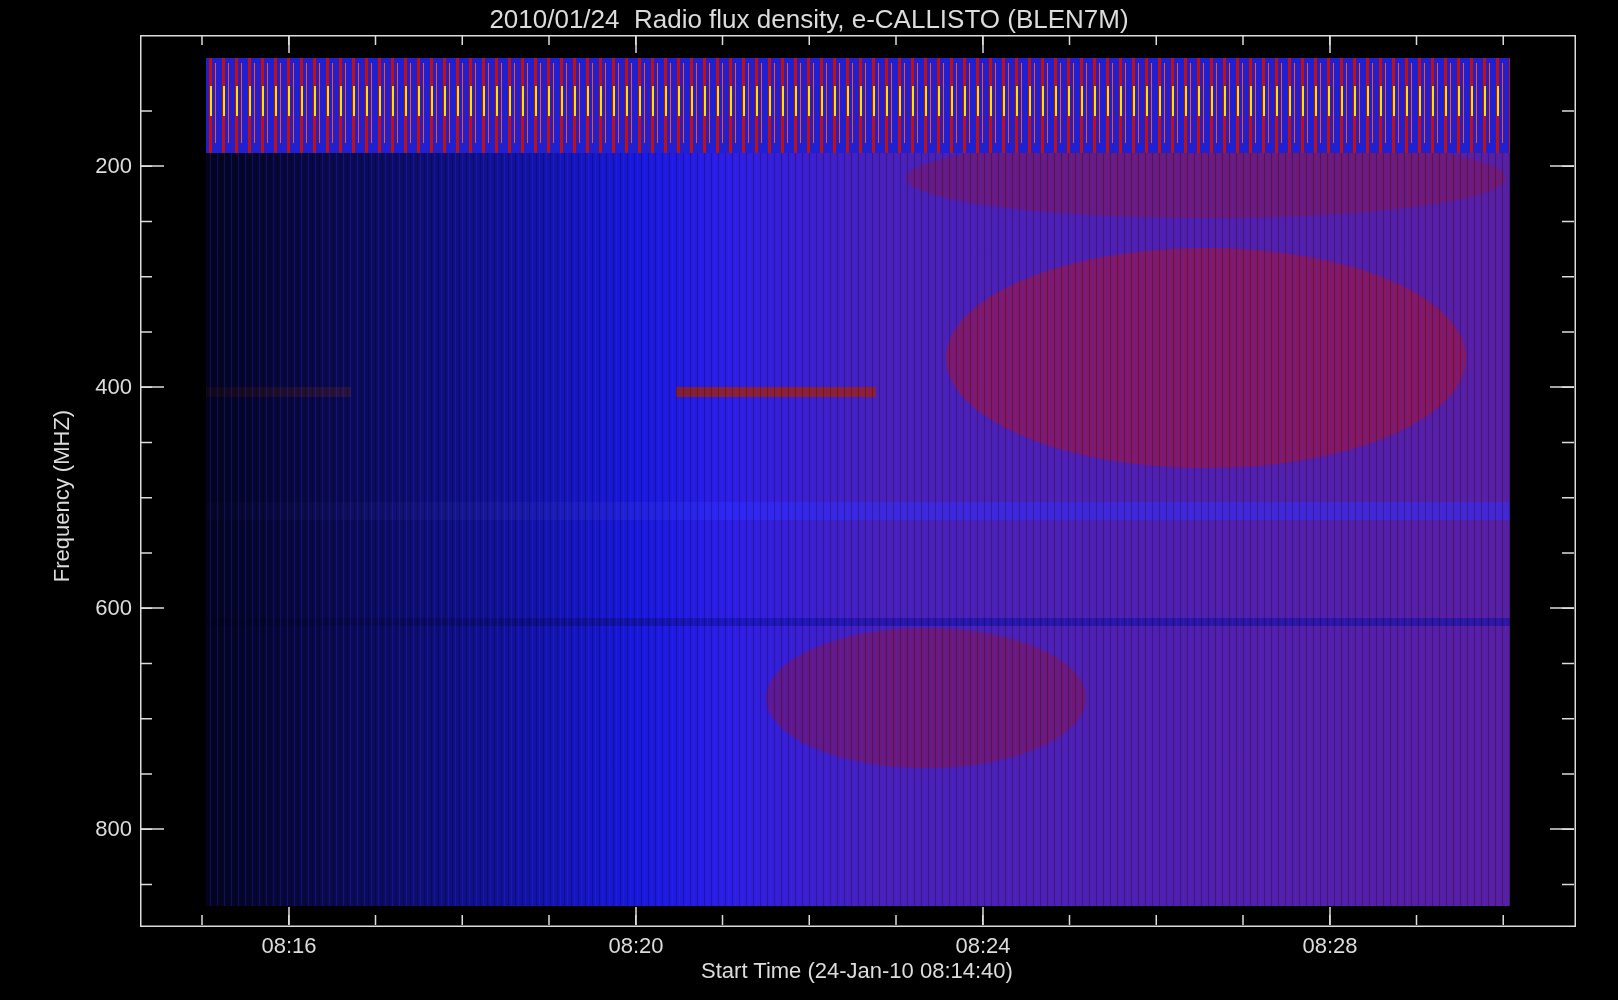 This screenshot has height=1000, width=1618. What do you see at coordinates (113, 387) in the screenshot?
I see `y-tick-label: 400` at bounding box center [113, 387].